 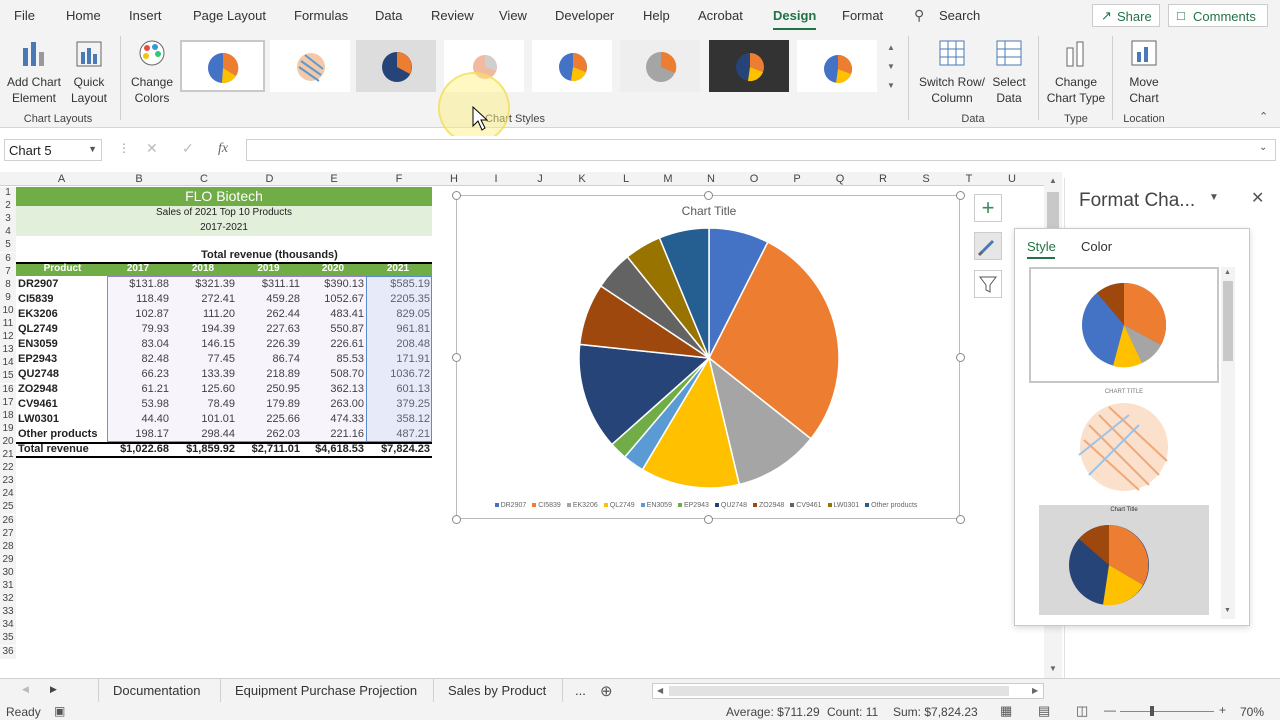 I want to click on cancel-icon: ✕, so click(x=152, y=148).